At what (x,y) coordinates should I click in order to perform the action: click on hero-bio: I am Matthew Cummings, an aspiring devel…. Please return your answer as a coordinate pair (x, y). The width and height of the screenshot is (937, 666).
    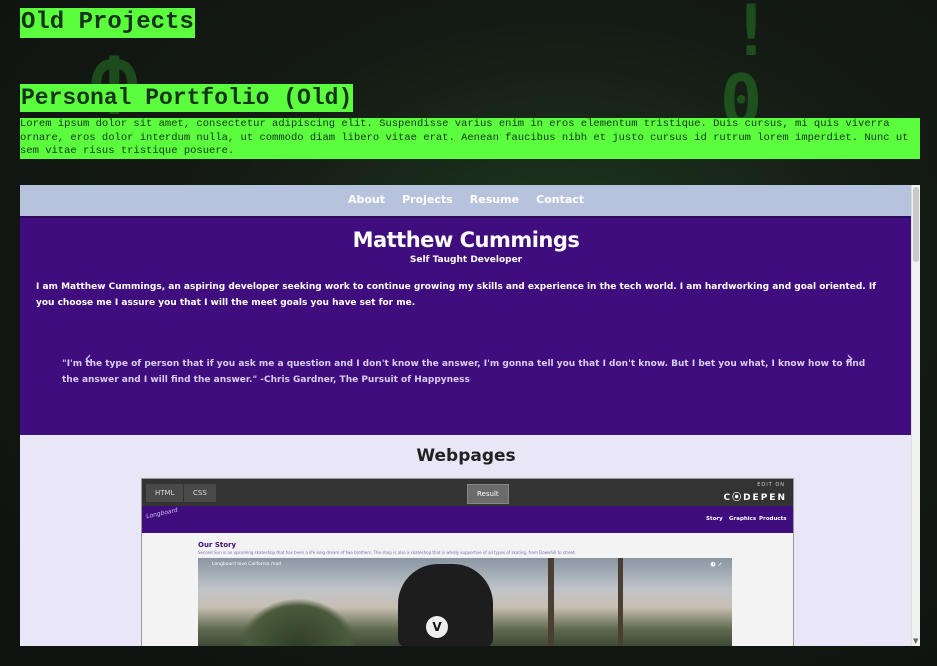
    Looking at the image, I should click on (456, 295).